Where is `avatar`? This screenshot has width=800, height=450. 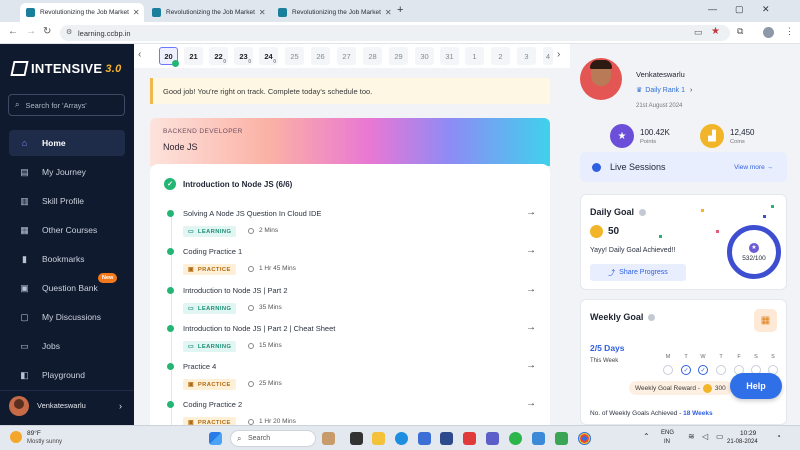 avatar is located at coordinates (601, 79).